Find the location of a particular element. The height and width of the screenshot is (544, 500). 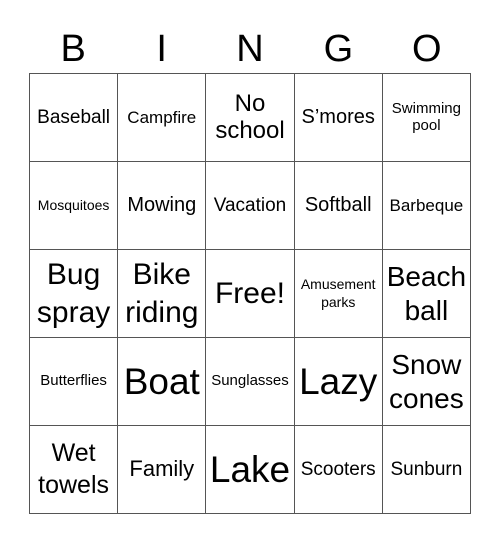

bingo-header: B I N G O is located at coordinates (250, 49).